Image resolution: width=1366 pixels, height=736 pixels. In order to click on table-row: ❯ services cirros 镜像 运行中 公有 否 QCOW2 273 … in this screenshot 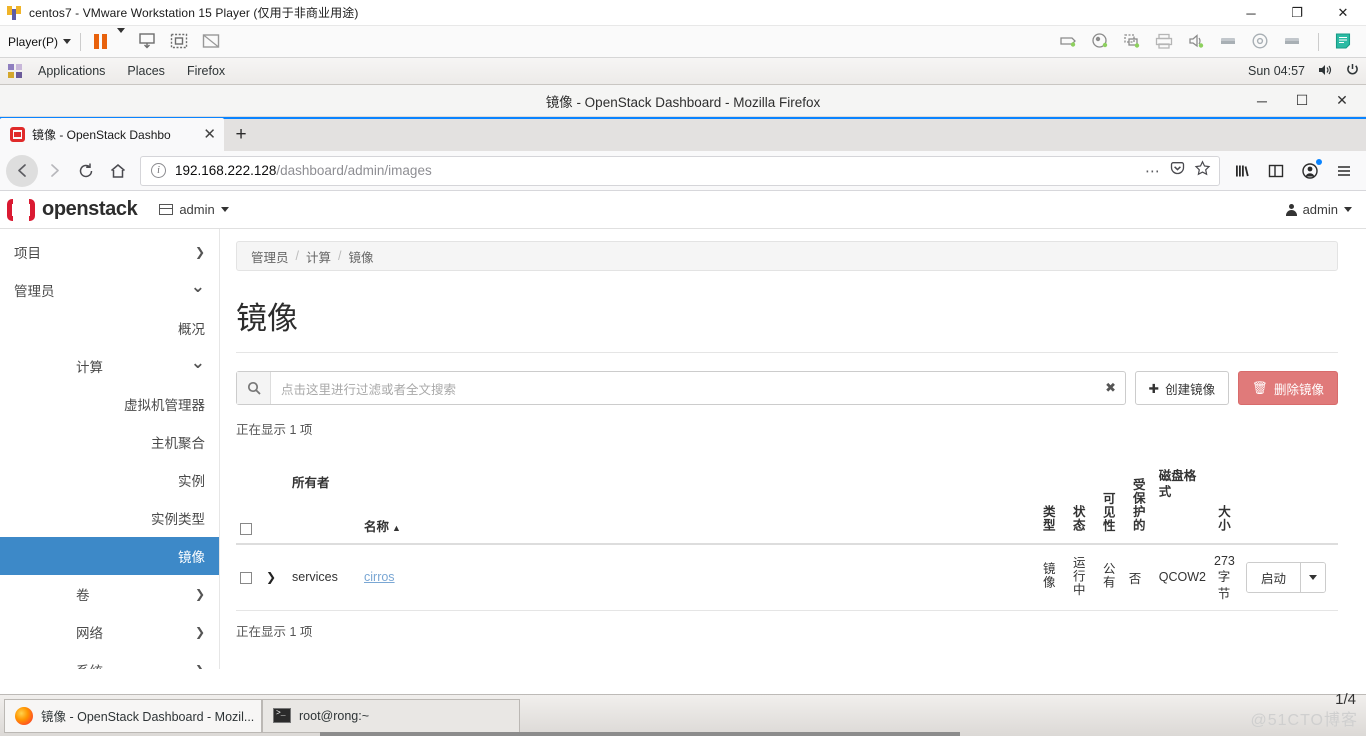, I will do `click(787, 577)`.